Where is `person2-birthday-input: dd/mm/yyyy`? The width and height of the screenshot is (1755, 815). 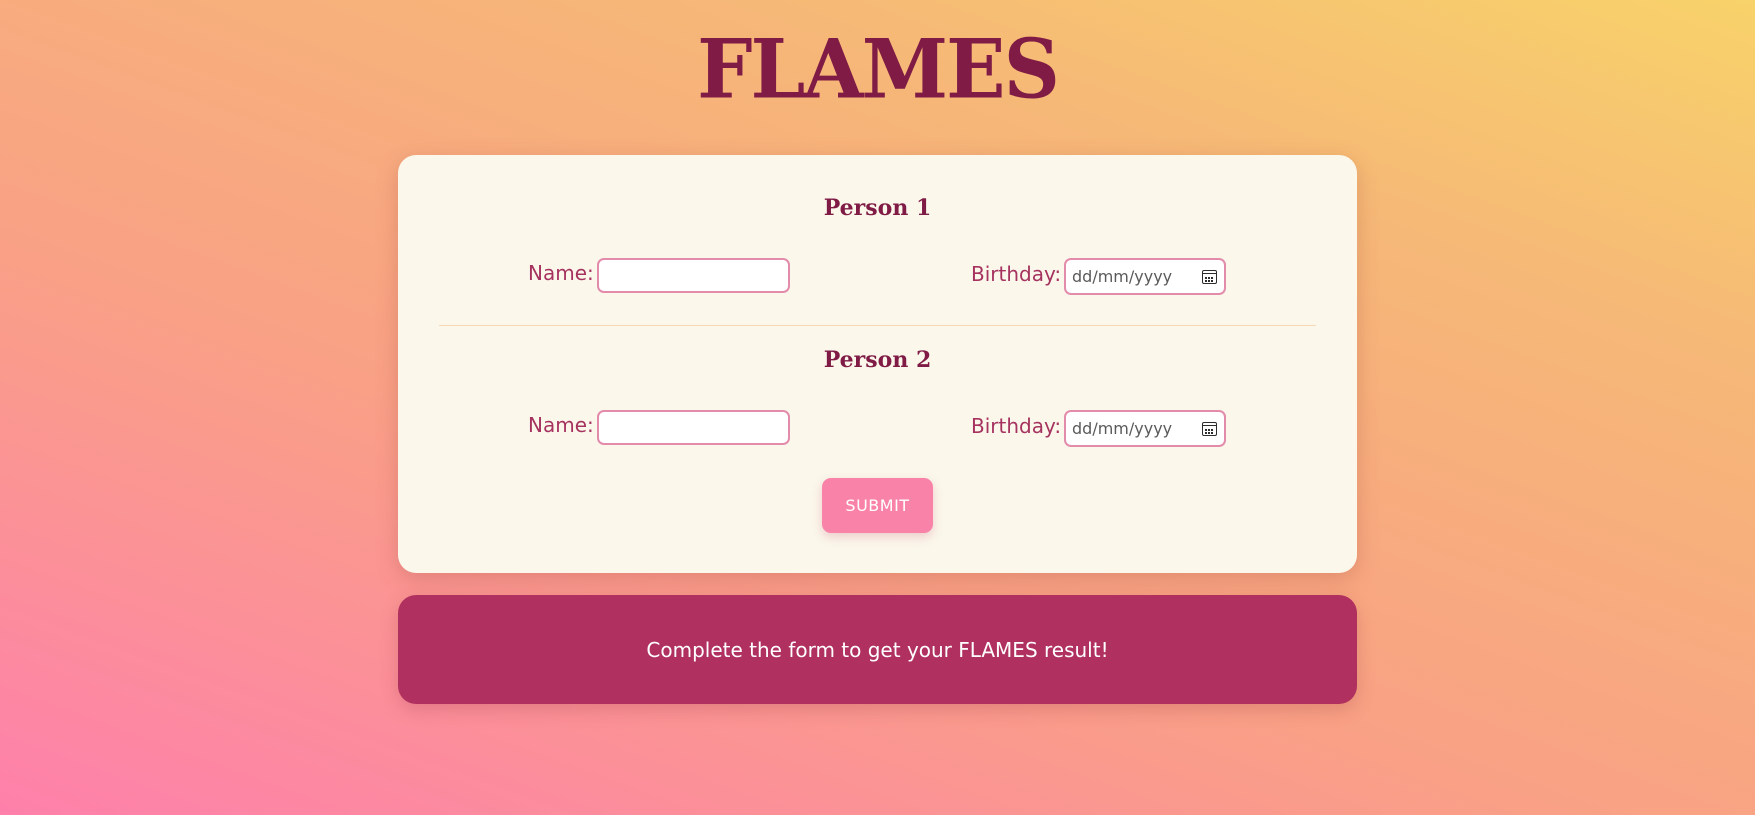
person2-birthday-input: dd/mm/yyyy is located at coordinates (1145, 428).